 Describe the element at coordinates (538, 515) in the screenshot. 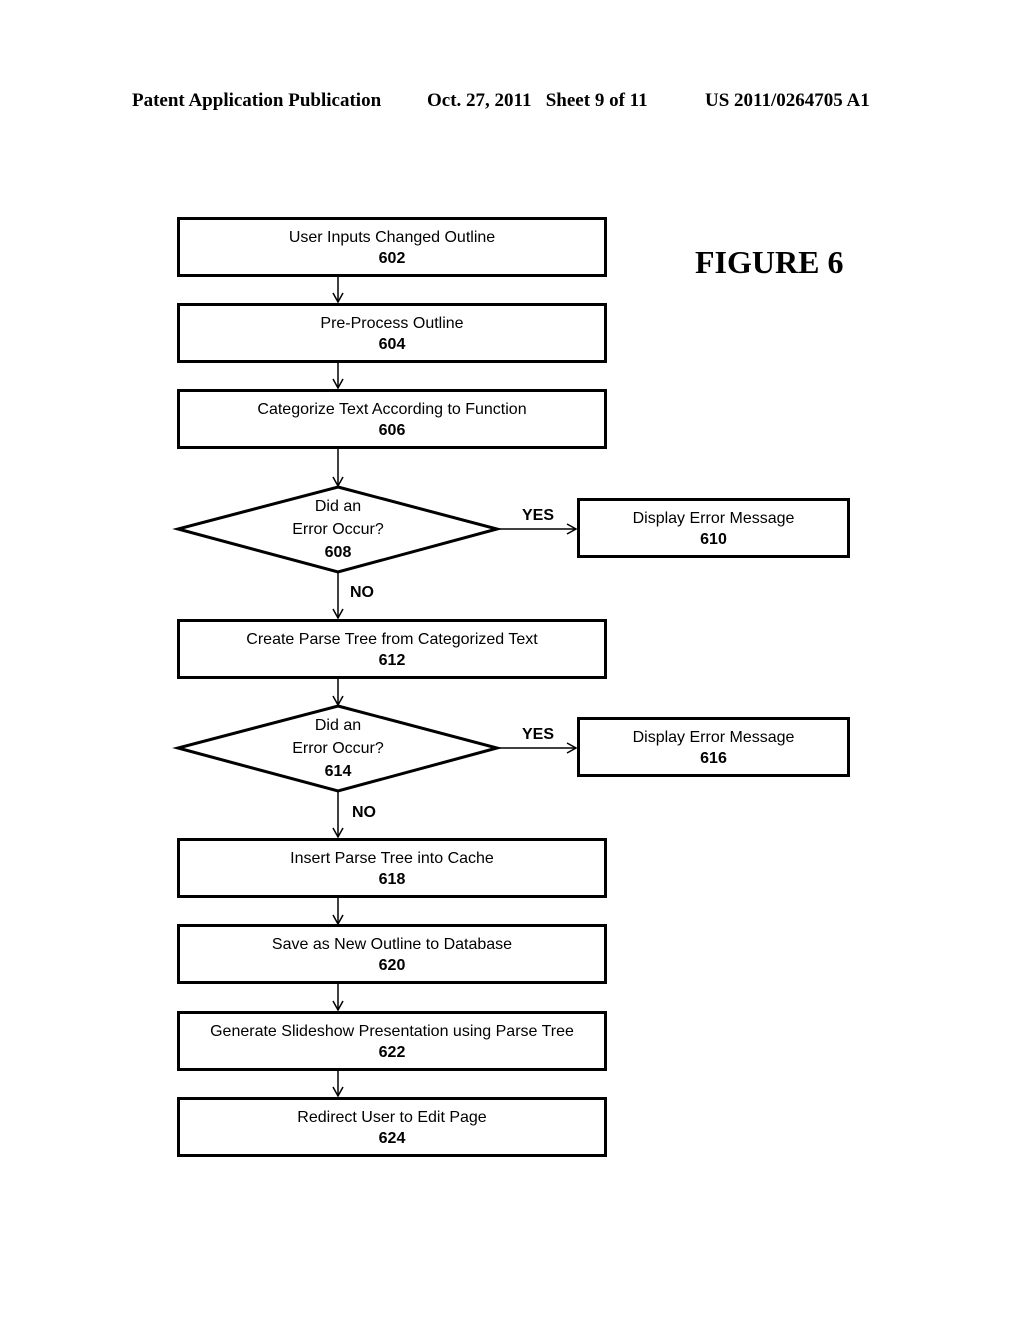

I see `edge-label-yes-608: YES` at that location.